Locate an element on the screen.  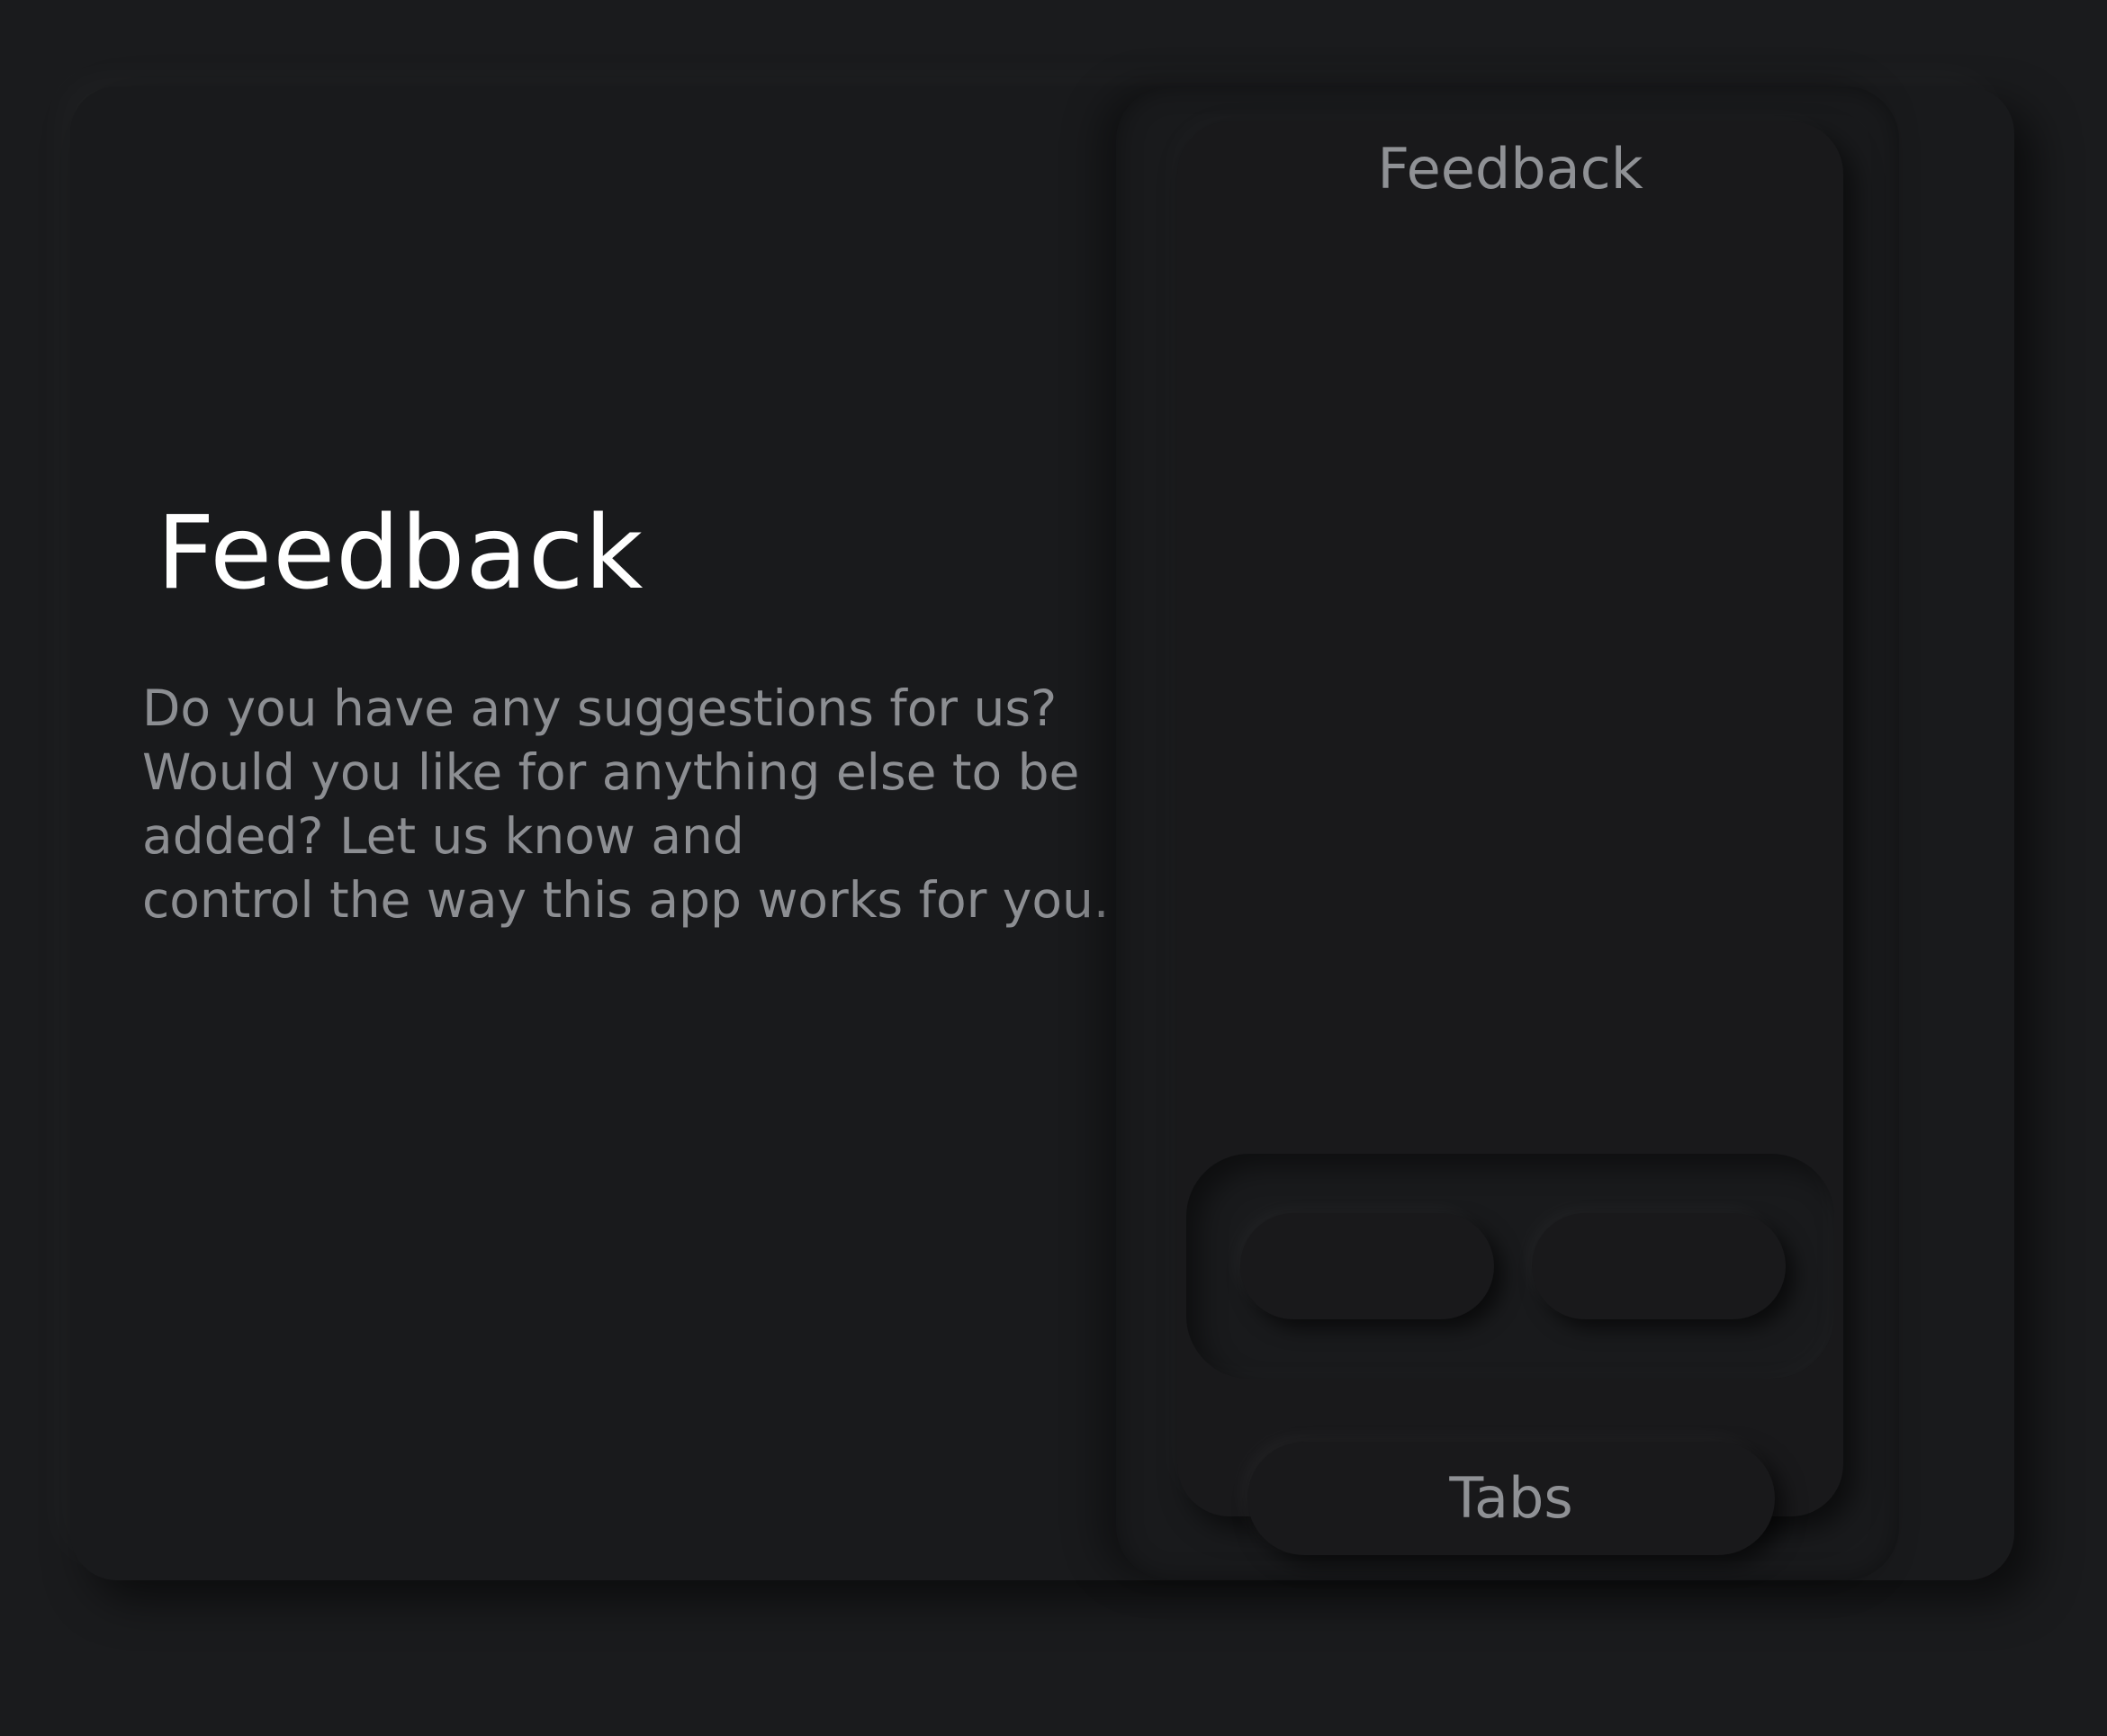
tabs-button: Tabs is located at coordinates (1511, 1498).